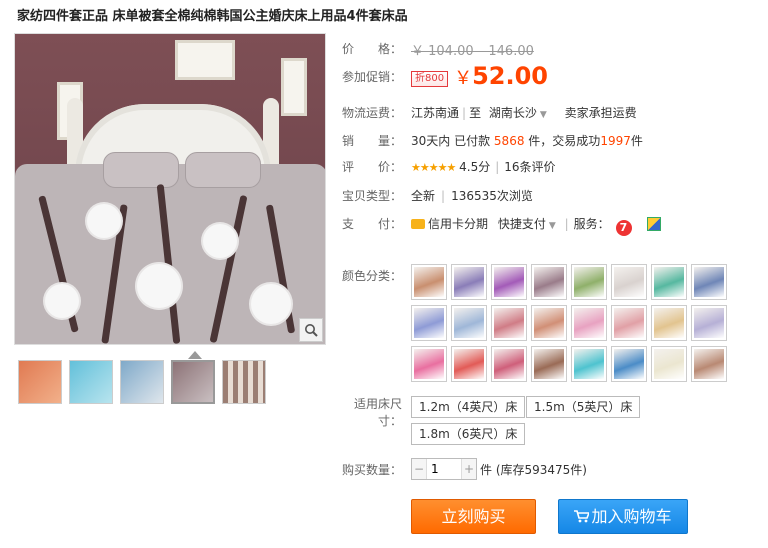  I want to click on ship-to-select: 湖南长沙 ▼, so click(518, 113).